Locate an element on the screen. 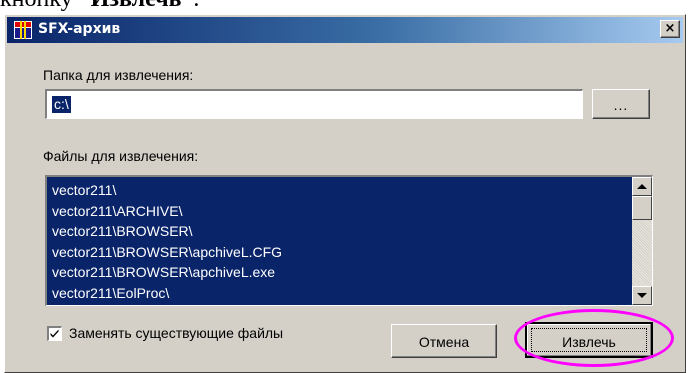  files-label: Файлы для извлечения: is located at coordinates (121, 156).